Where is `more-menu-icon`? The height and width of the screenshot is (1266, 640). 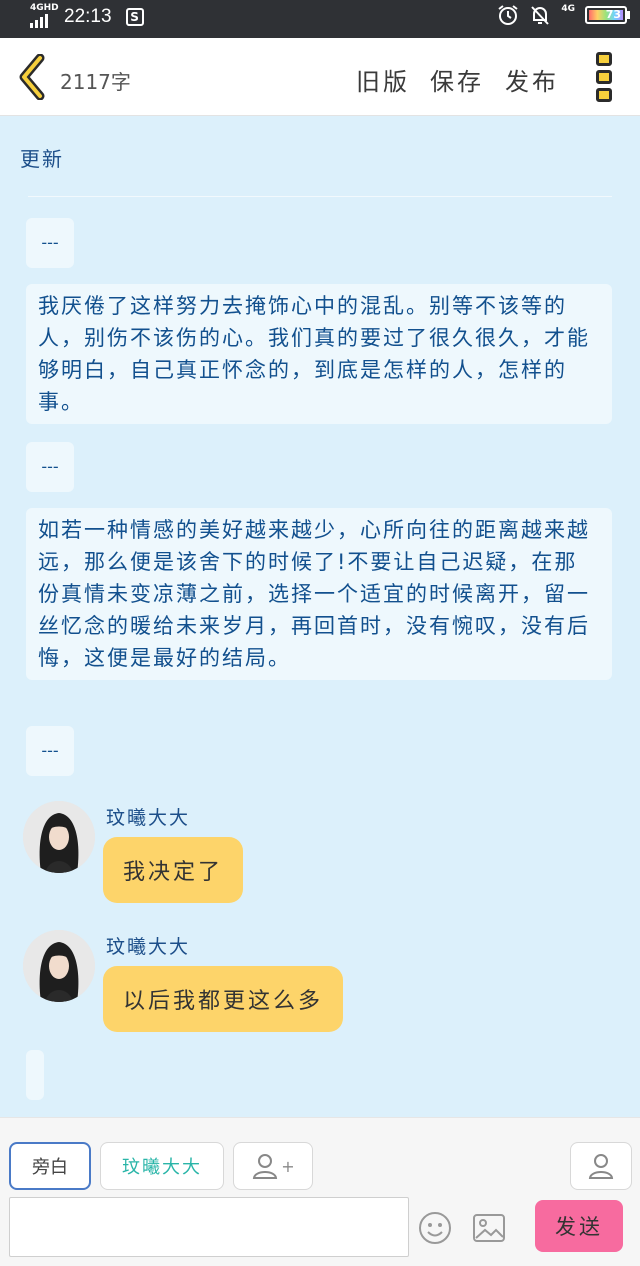 more-menu-icon is located at coordinates (605, 77).